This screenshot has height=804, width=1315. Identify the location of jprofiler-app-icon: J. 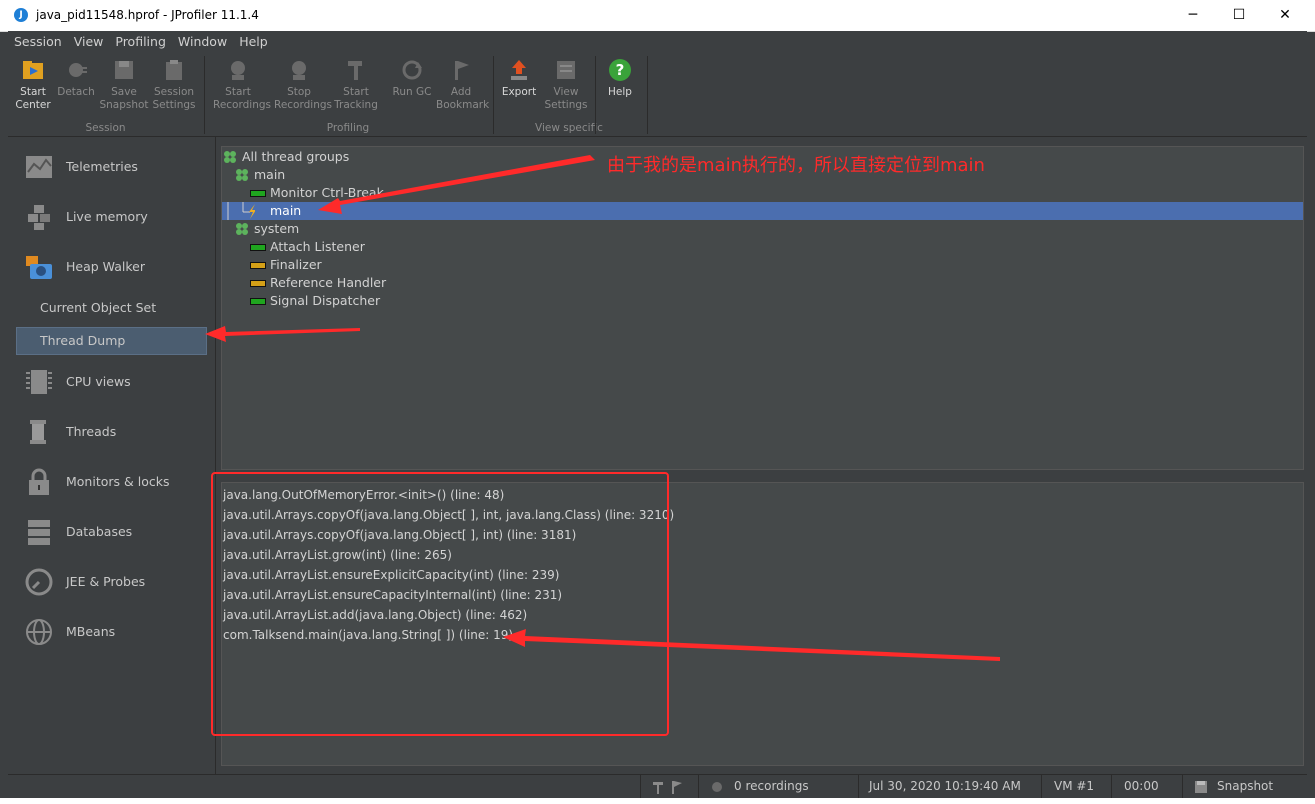
(21, 15).